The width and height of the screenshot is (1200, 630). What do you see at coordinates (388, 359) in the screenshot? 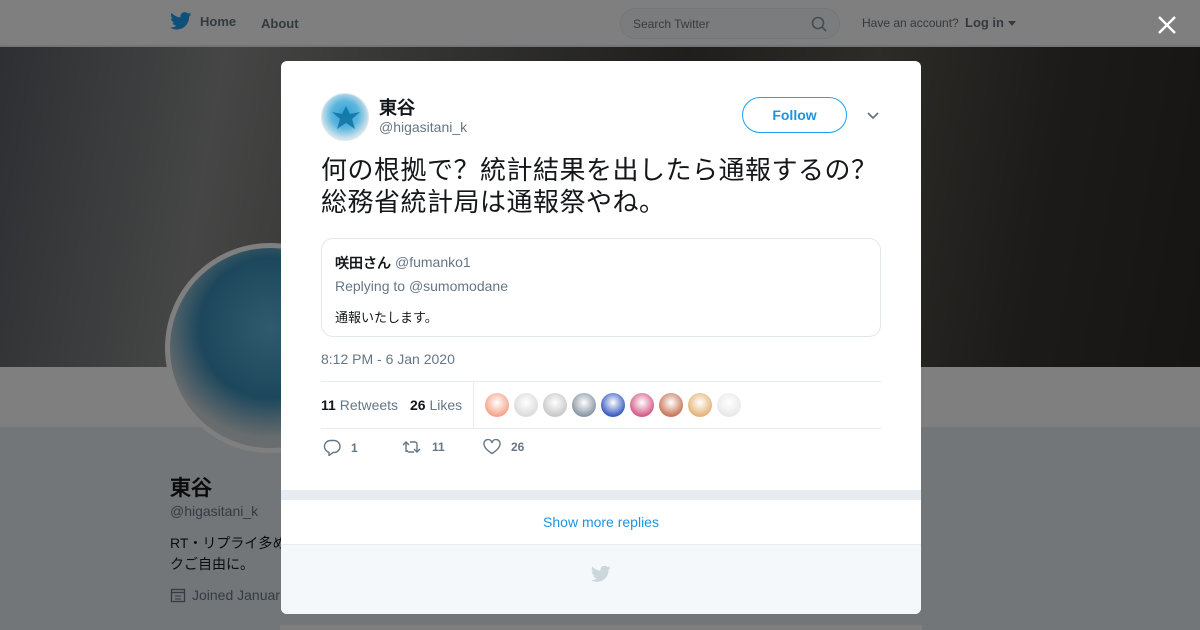
I see `tweet-timestamp: 8:12 PM - 6 Jan 2020` at bounding box center [388, 359].